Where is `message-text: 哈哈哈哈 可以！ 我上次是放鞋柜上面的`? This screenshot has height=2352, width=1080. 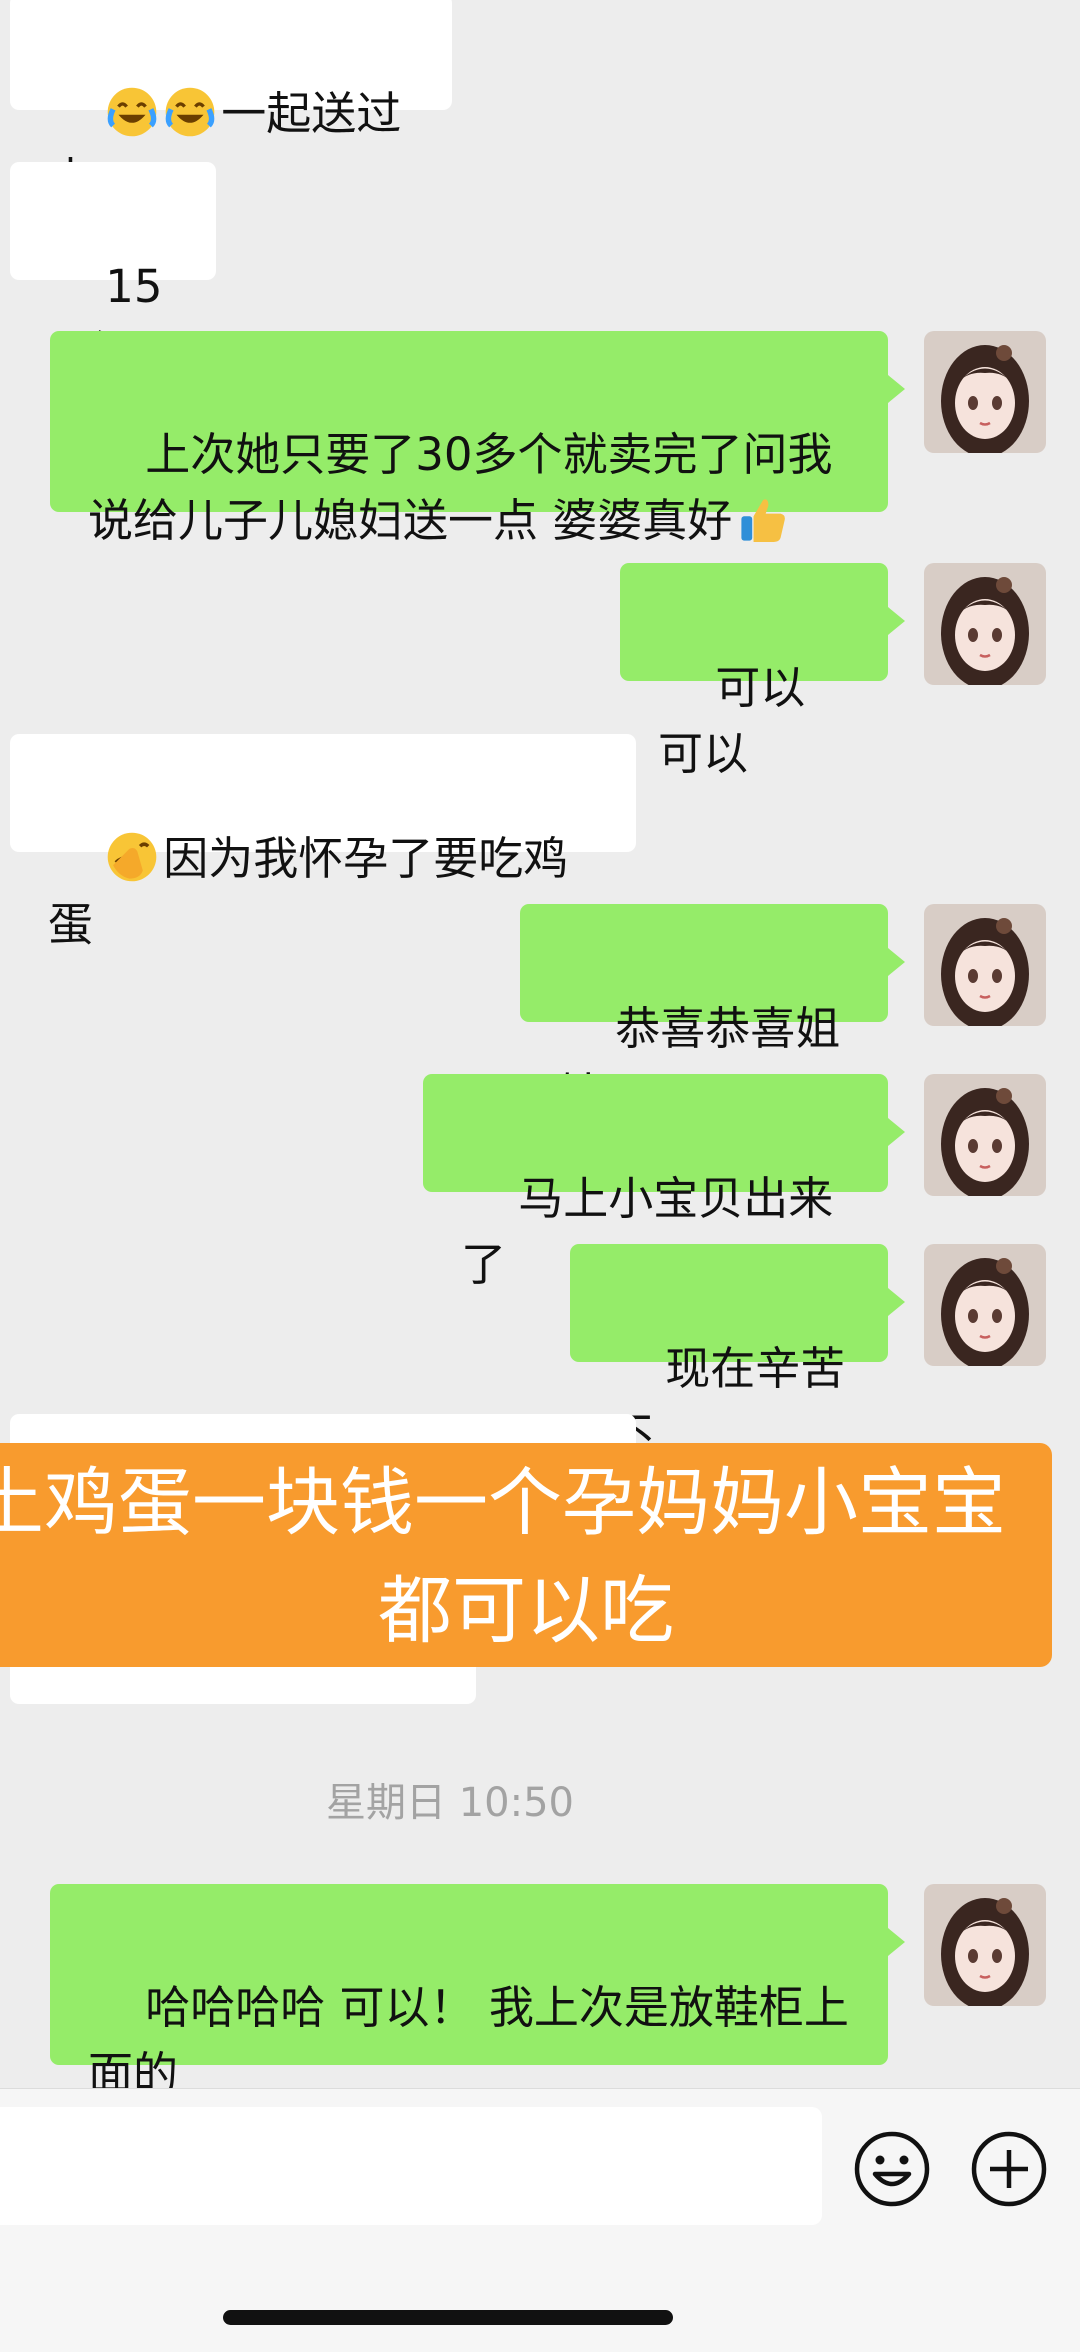
message-text: 哈哈哈哈 可以！ 我上次是放鞋柜上面的 is located at coordinates (468, 2040).